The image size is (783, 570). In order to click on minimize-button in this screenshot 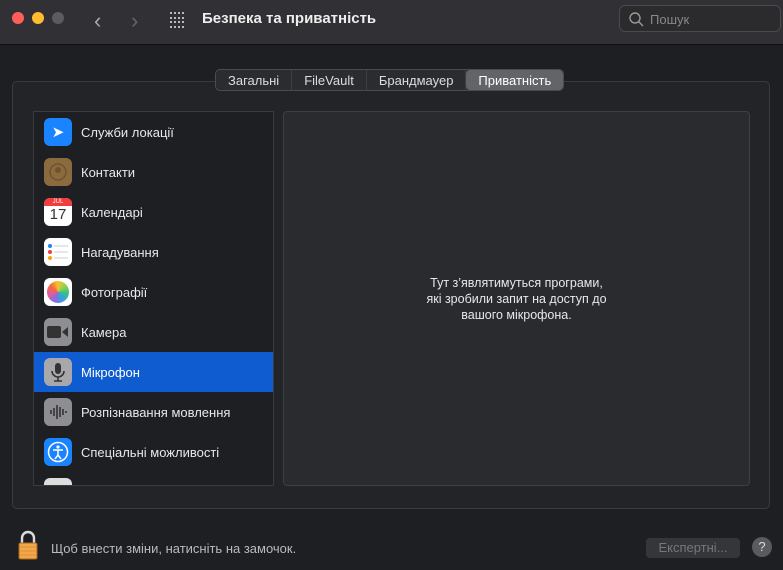, I will do `click(38, 18)`.